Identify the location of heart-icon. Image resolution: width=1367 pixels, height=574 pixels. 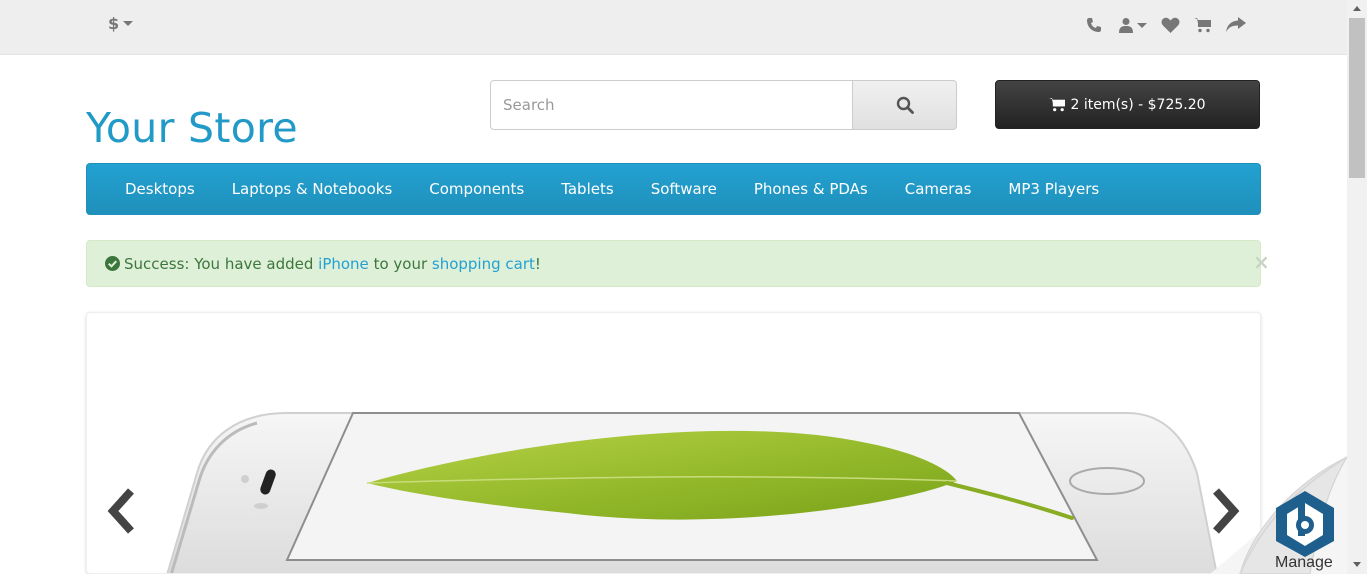
(1170, 25).